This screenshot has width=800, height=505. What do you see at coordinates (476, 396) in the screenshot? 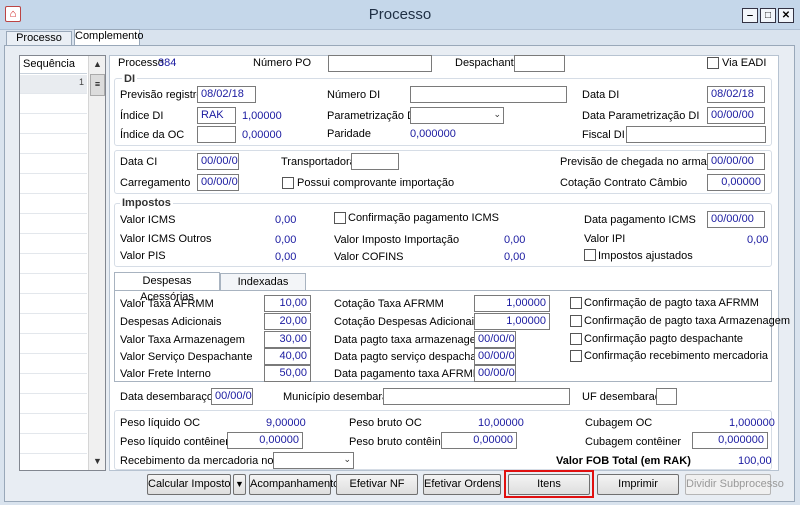
I see `municipio-desembaraco-input` at bounding box center [476, 396].